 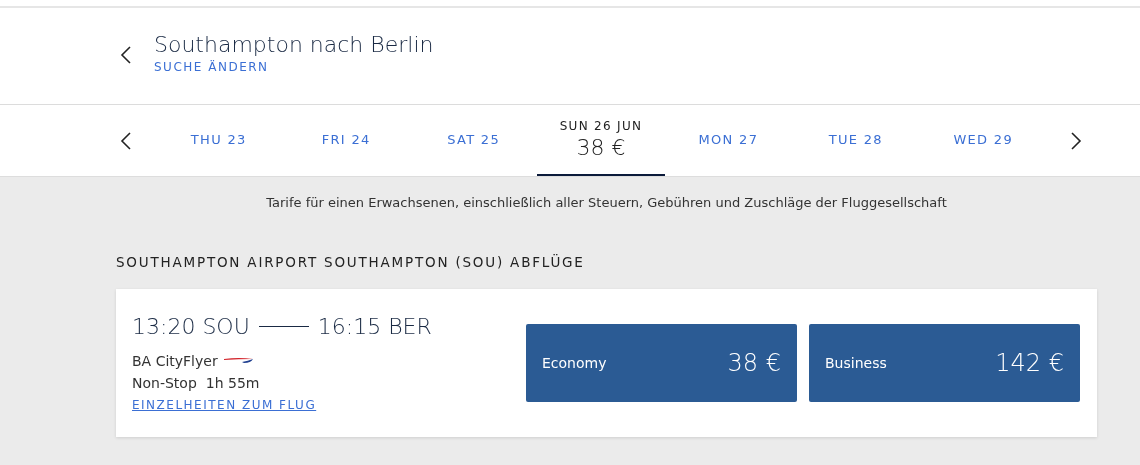 I want to click on previous-icon, so click(x=126, y=140).